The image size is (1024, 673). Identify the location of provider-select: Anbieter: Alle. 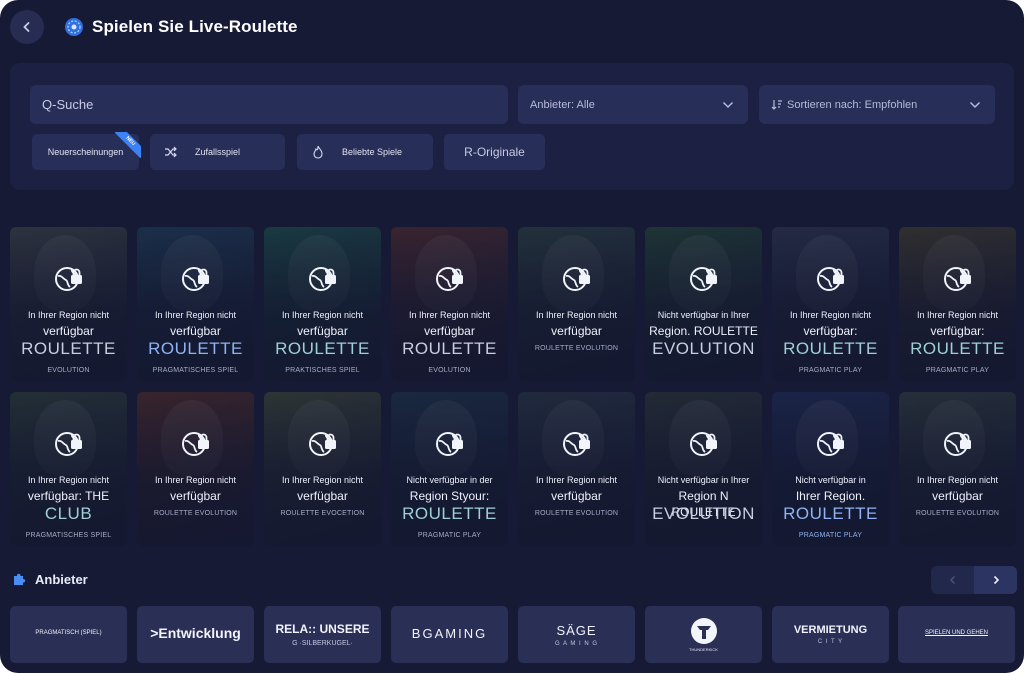
(633, 104).